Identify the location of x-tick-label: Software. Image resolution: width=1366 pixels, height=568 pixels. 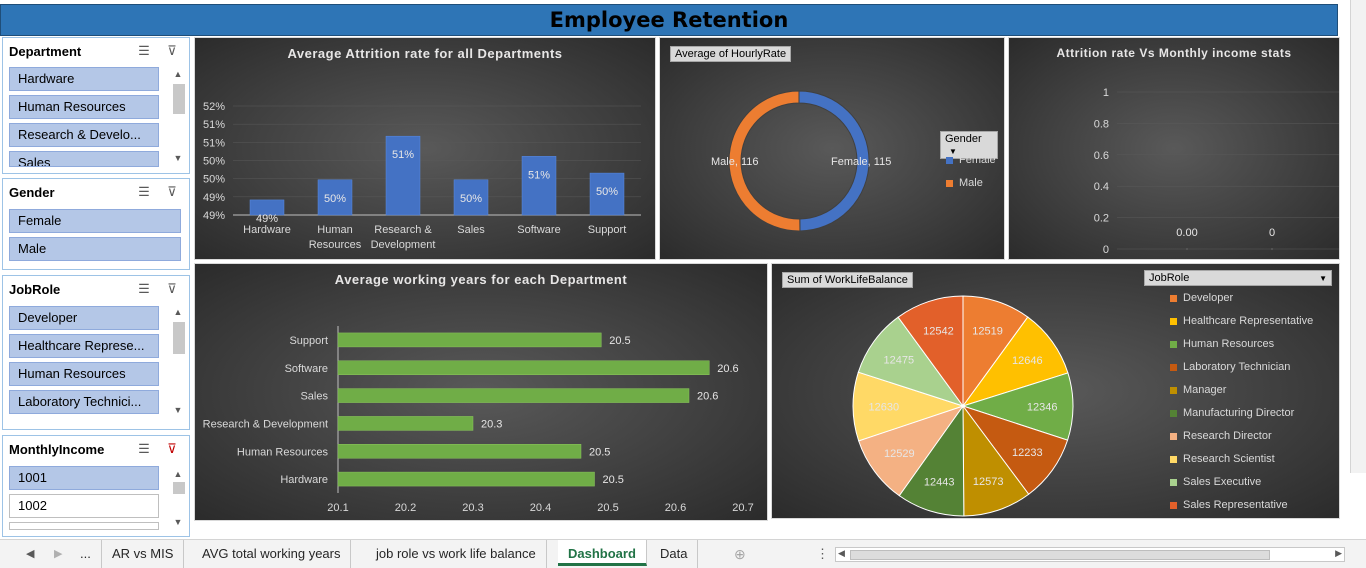
(538, 230).